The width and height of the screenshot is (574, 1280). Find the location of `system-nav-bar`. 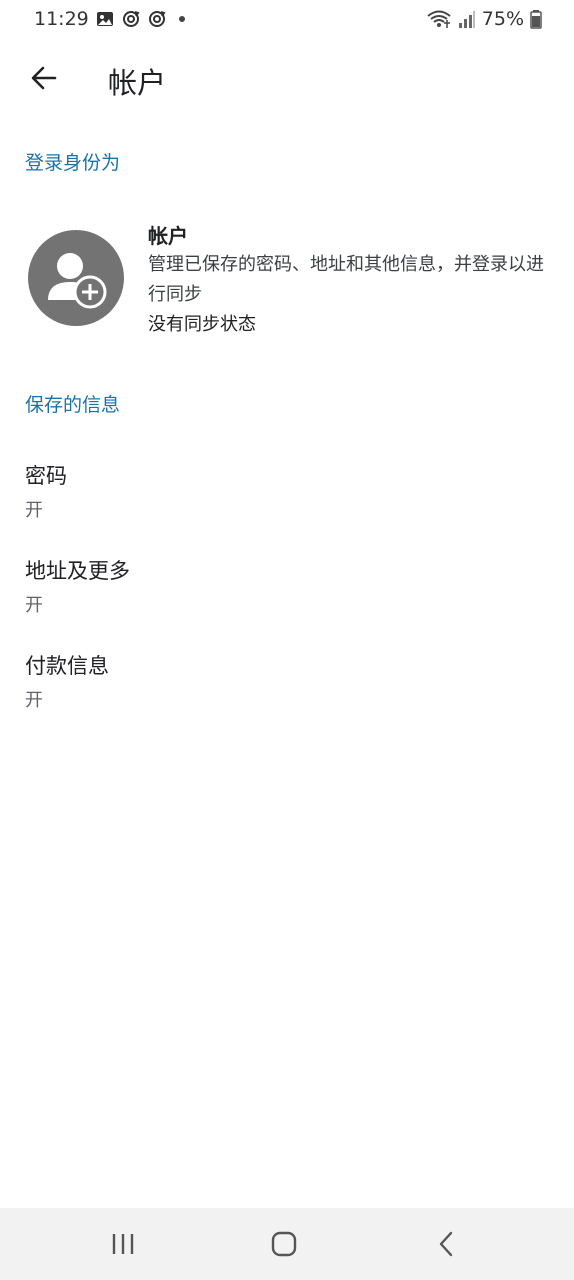

system-nav-bar is located at coordinates (287, 1244).